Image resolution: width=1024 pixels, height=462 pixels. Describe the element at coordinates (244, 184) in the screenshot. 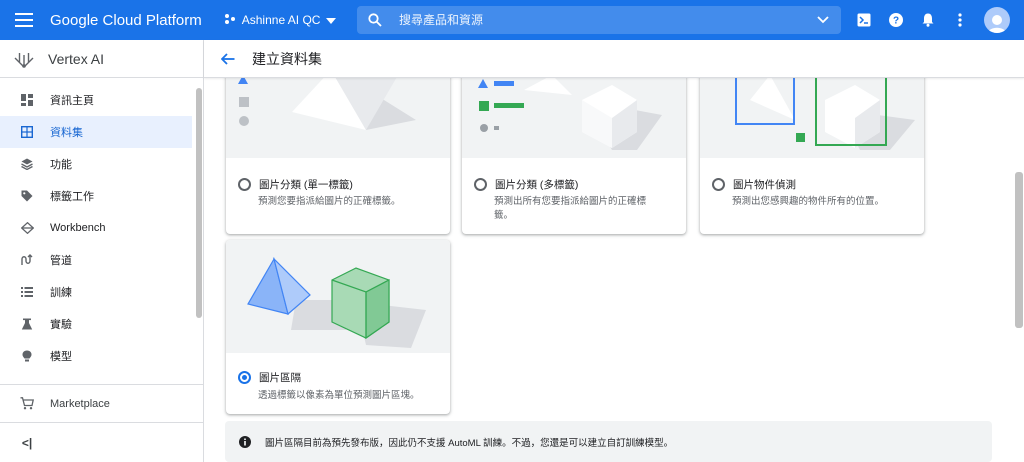

I see `radio-single-label` at that location.